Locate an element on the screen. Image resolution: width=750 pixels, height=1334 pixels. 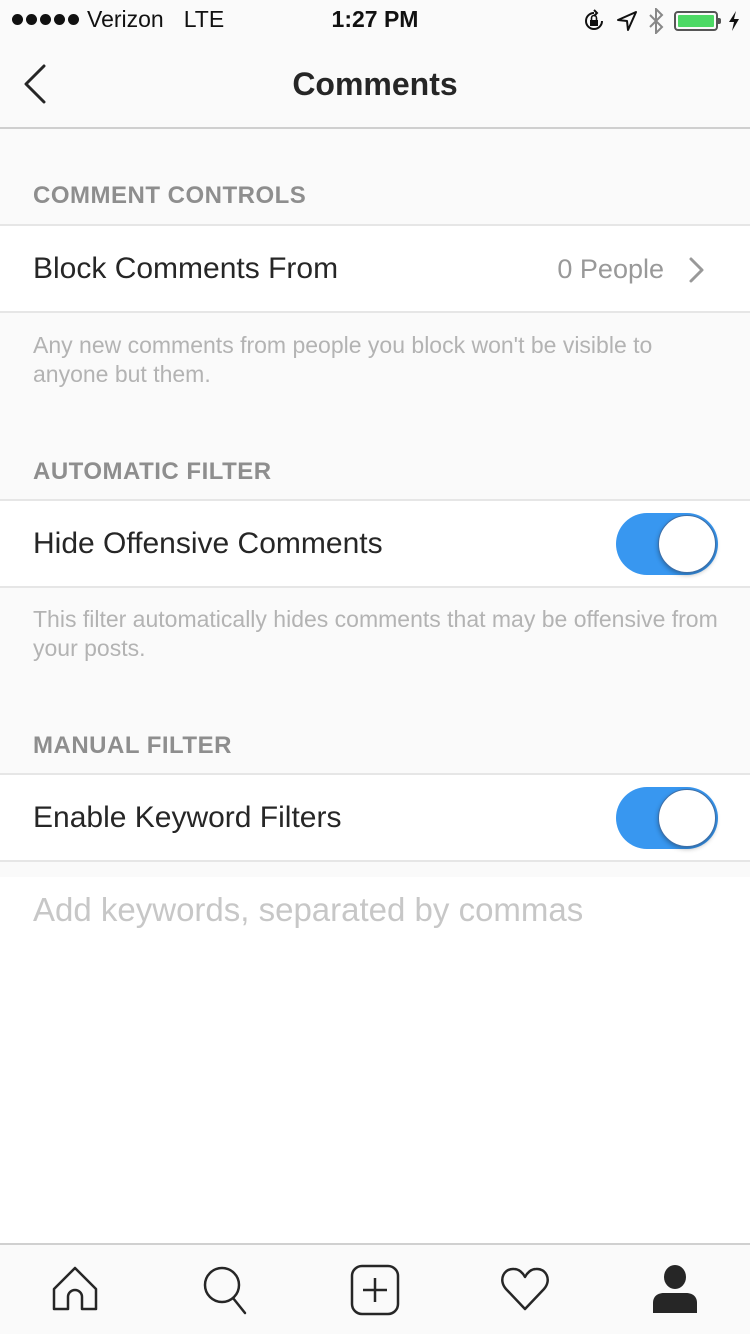
battery-icon is located at coordinates (697, 21).